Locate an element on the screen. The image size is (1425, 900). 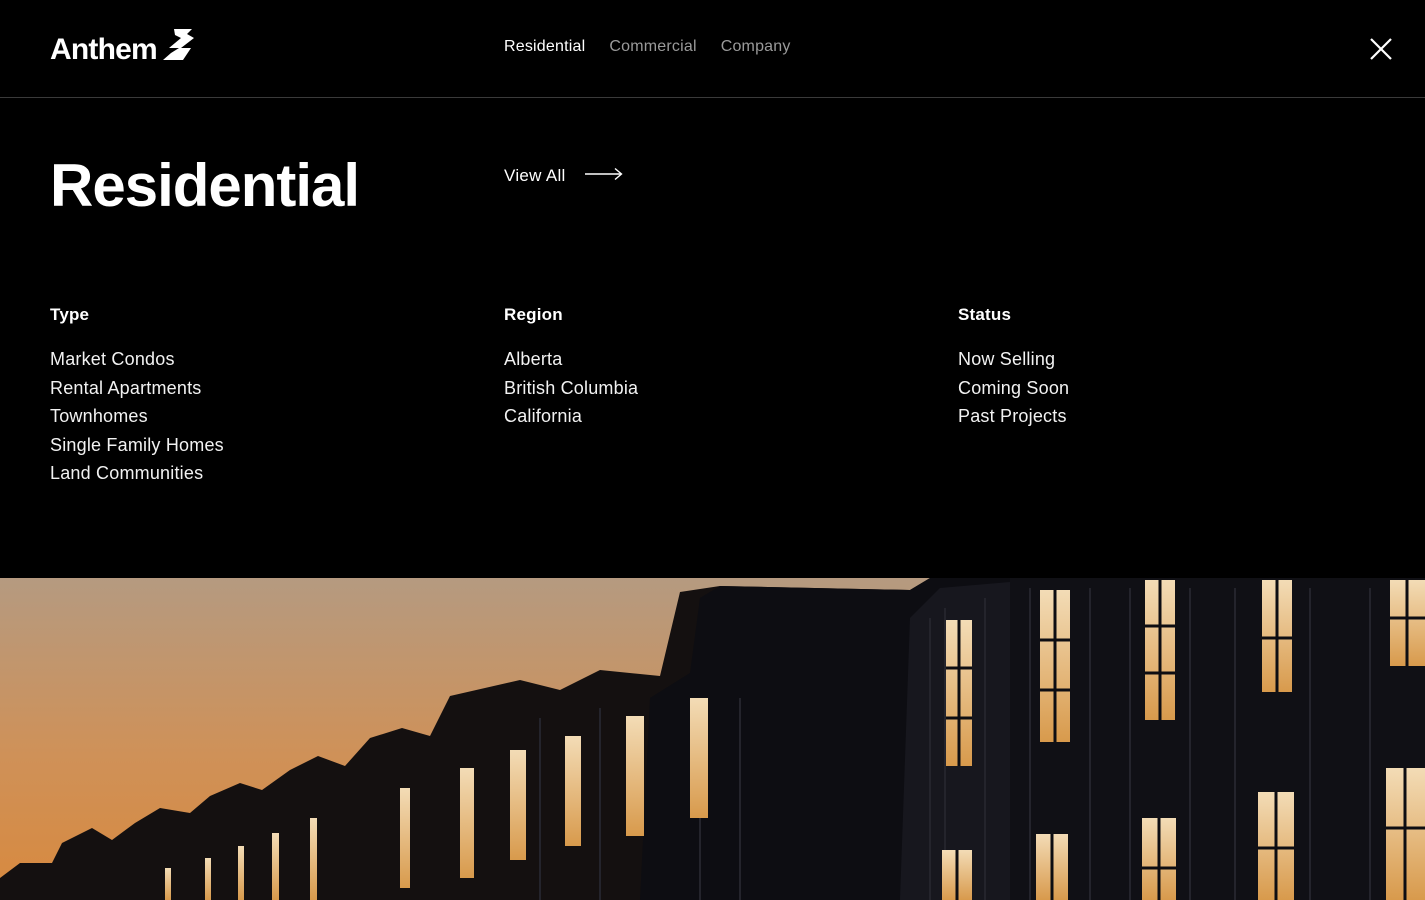
type-heading: Type is located at coordinates (70, 314).